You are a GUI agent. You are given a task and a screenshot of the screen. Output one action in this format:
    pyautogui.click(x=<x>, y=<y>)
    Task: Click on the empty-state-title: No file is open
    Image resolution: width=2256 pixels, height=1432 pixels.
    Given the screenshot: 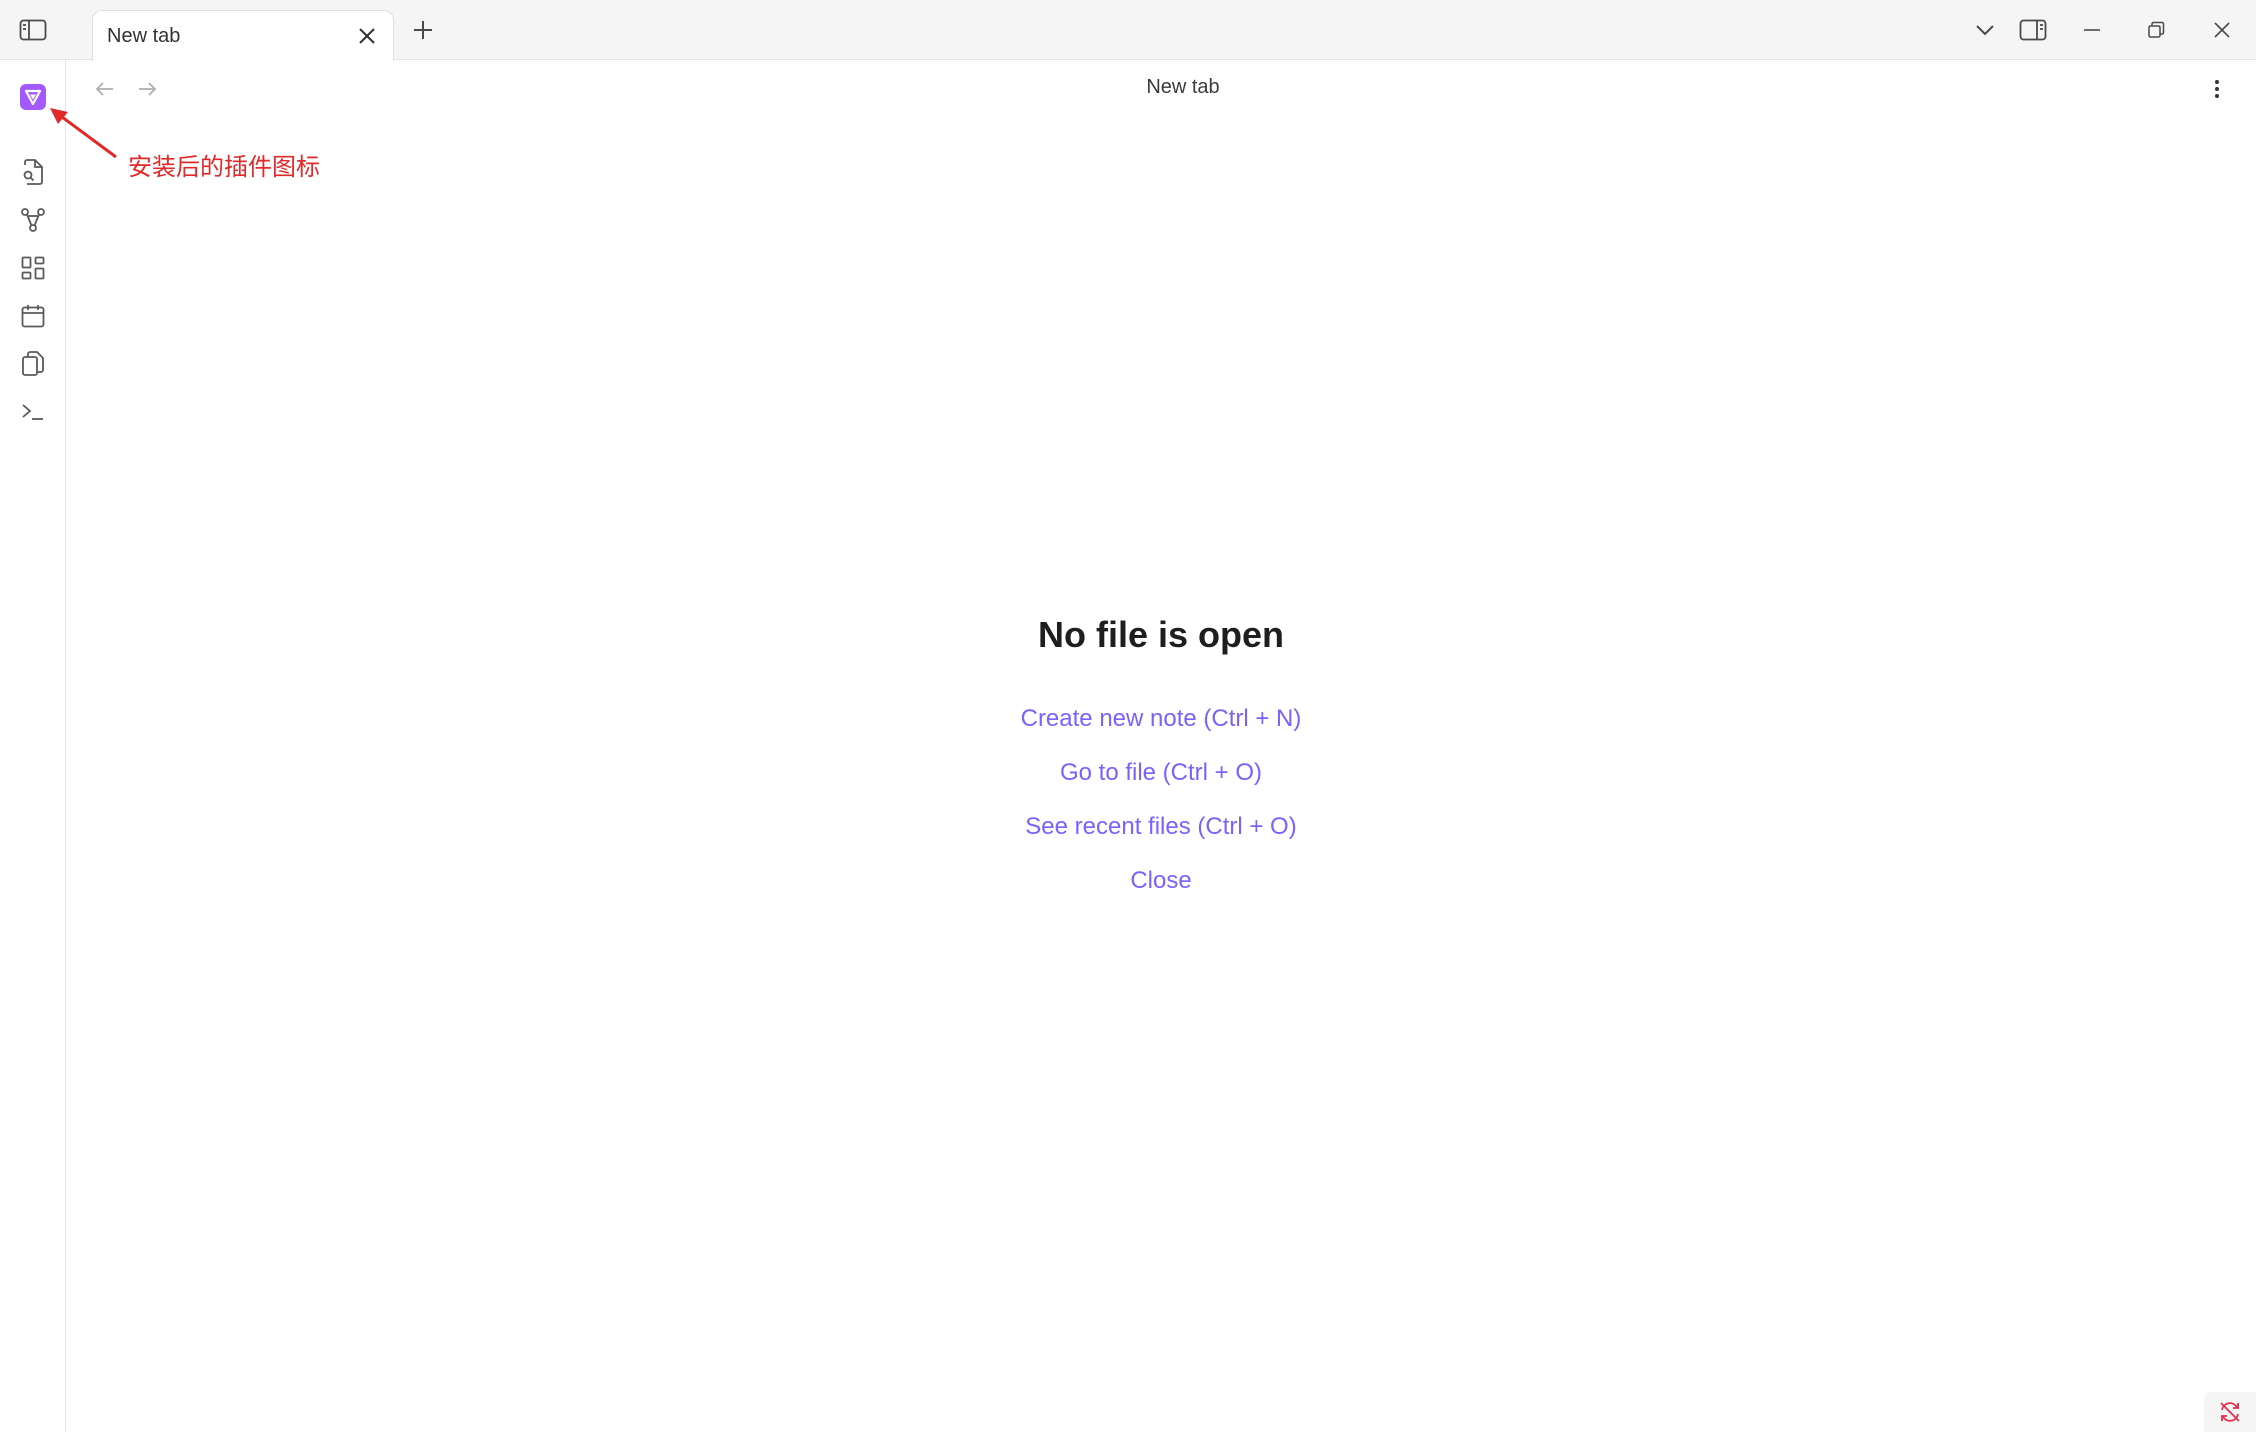 What is the action you would take?
    pyautogui.click(x=1161, y=634)
    